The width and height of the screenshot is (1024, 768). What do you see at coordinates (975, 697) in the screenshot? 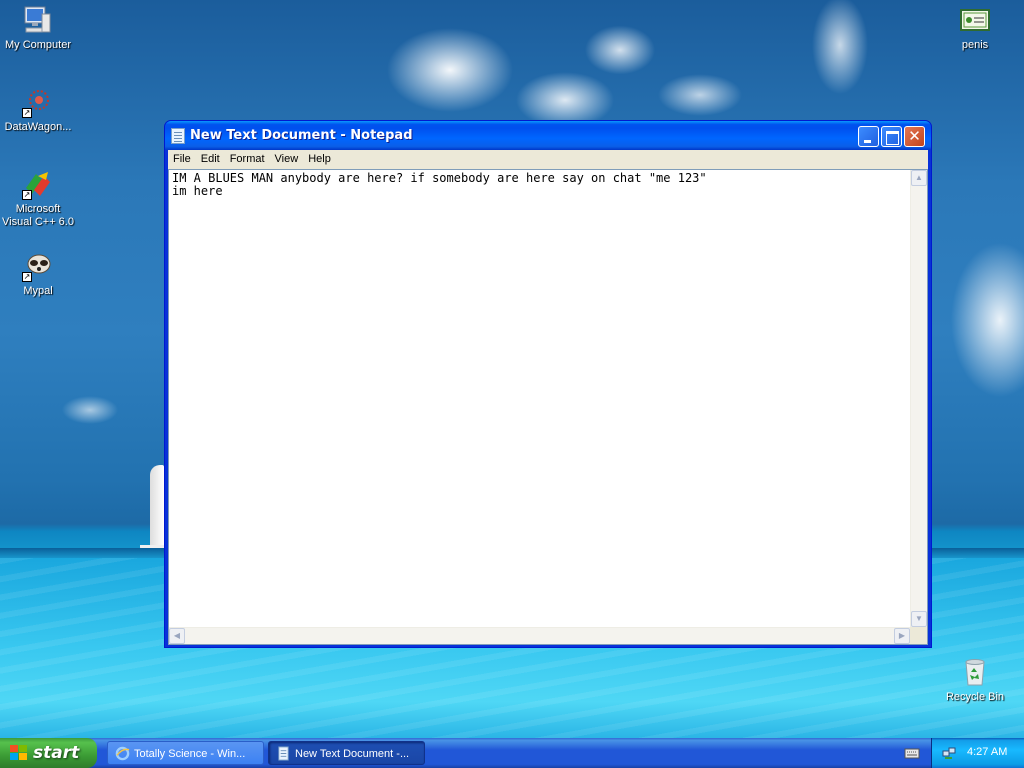
I see `desktop-icon-label: Recycle Bin` at bounding box center [975, 697].